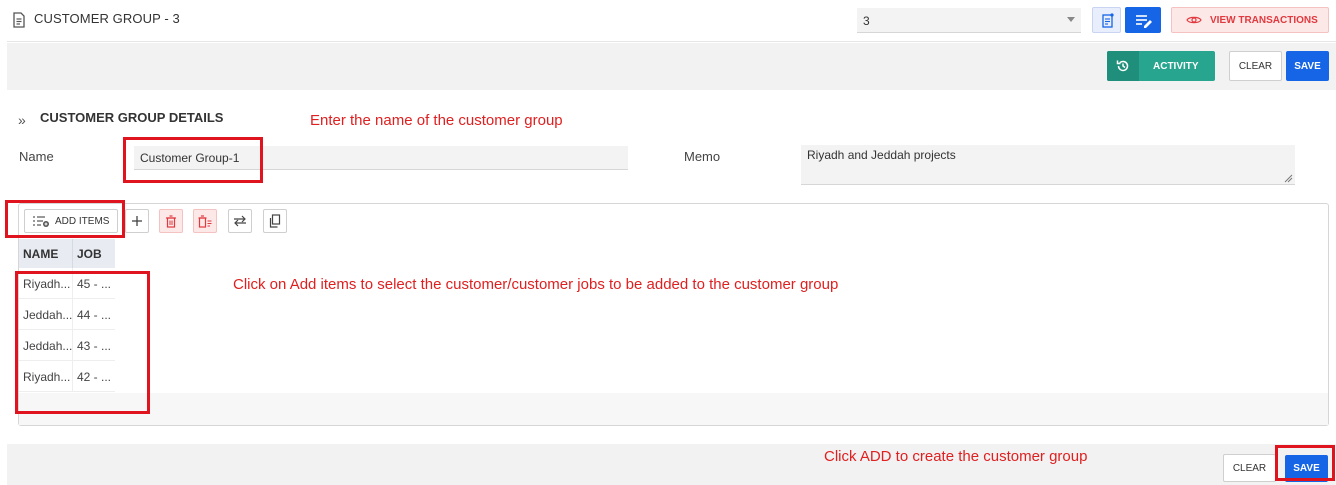  I want to click on record-select: 3, so click(969, 20).